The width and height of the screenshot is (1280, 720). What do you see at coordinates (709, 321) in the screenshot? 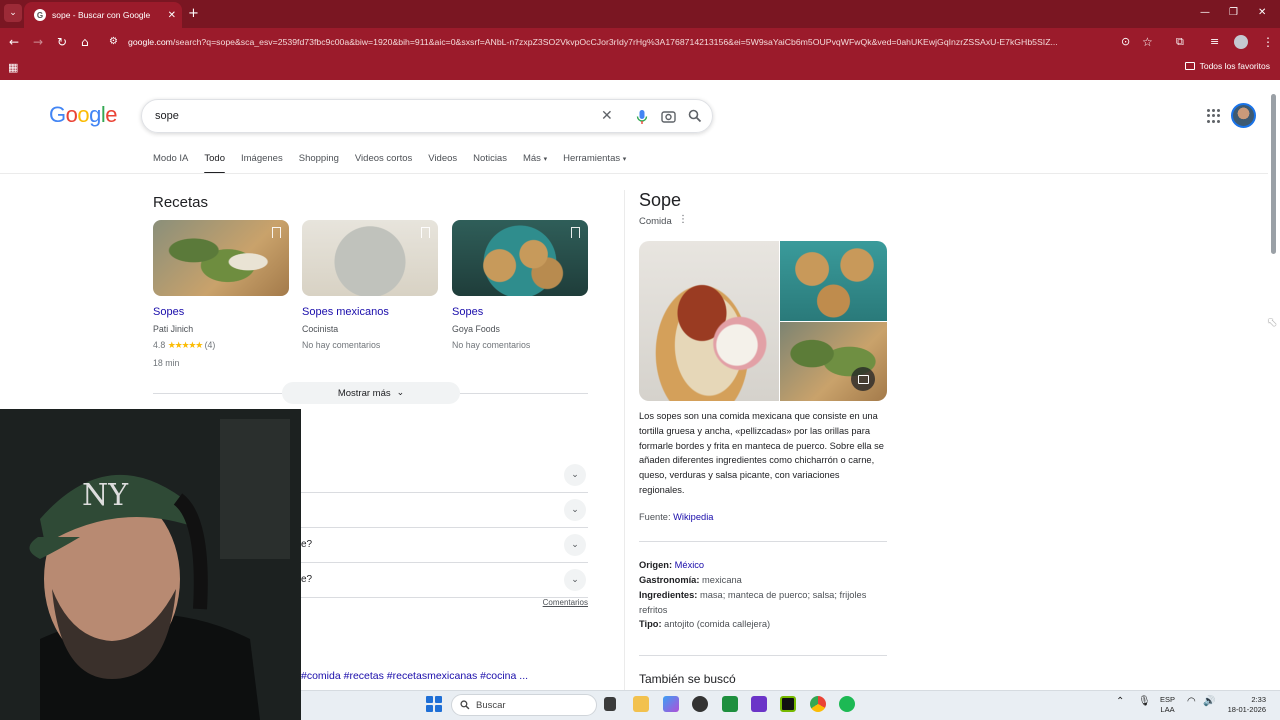
I see `kp-image-main` at bounding box center [709, 321].